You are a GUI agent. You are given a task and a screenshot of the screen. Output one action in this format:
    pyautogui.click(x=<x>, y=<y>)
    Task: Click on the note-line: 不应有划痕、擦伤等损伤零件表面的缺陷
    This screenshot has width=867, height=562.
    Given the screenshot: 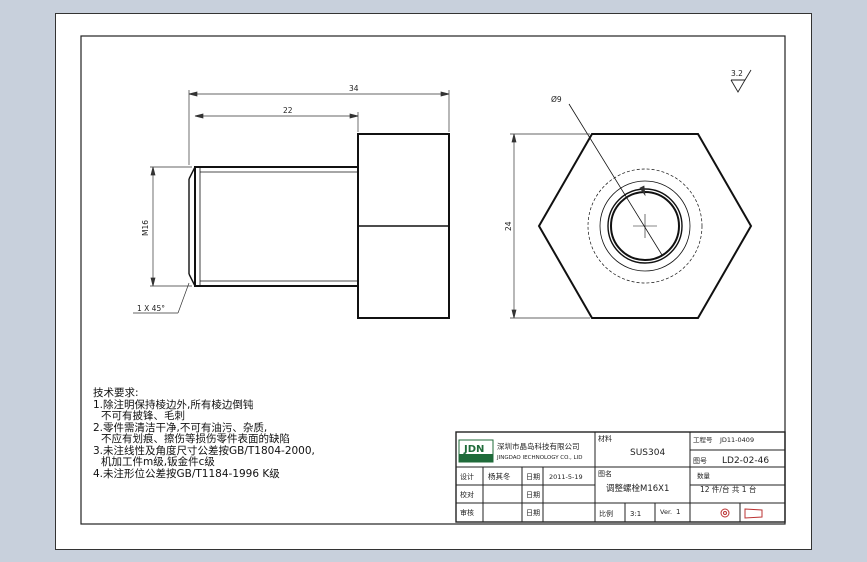 What is the action you would take?
    pyautogui.click(x=195, y=439)
    